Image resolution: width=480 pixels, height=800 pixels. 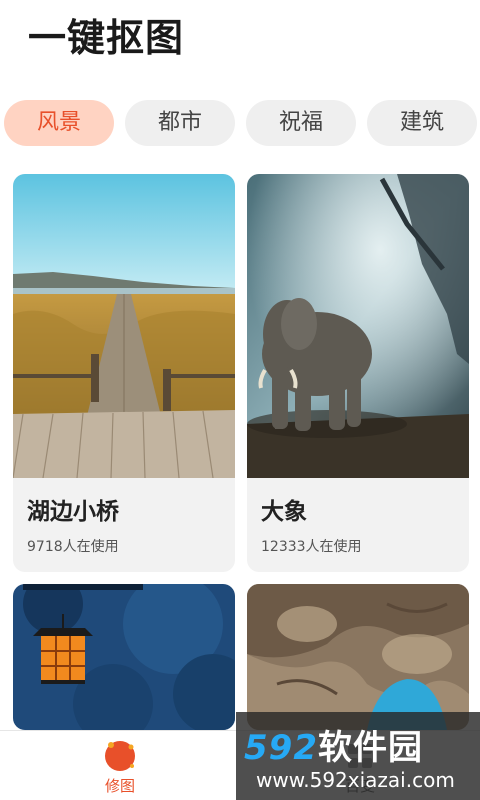 I want to click on watermark-brand-number: 592, so click(x=281, y=748).